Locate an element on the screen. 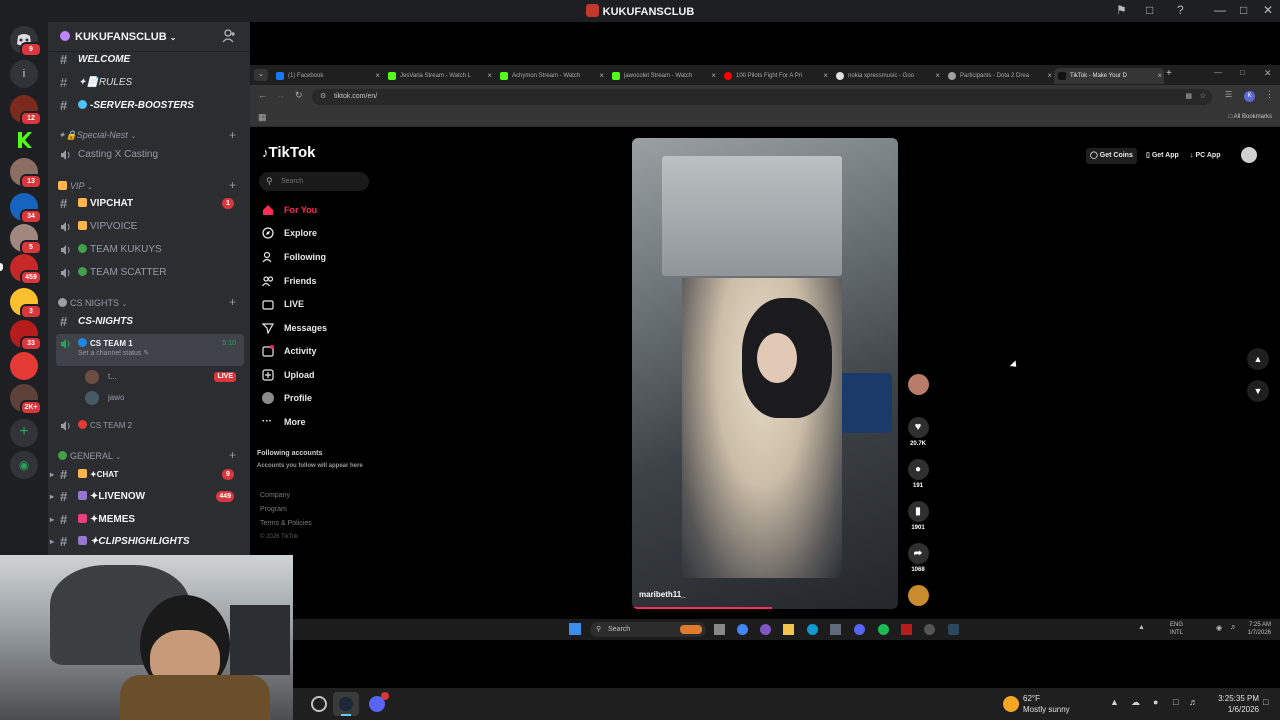  like-button: ♥ 20.7K is located at coordinates (918, 432).